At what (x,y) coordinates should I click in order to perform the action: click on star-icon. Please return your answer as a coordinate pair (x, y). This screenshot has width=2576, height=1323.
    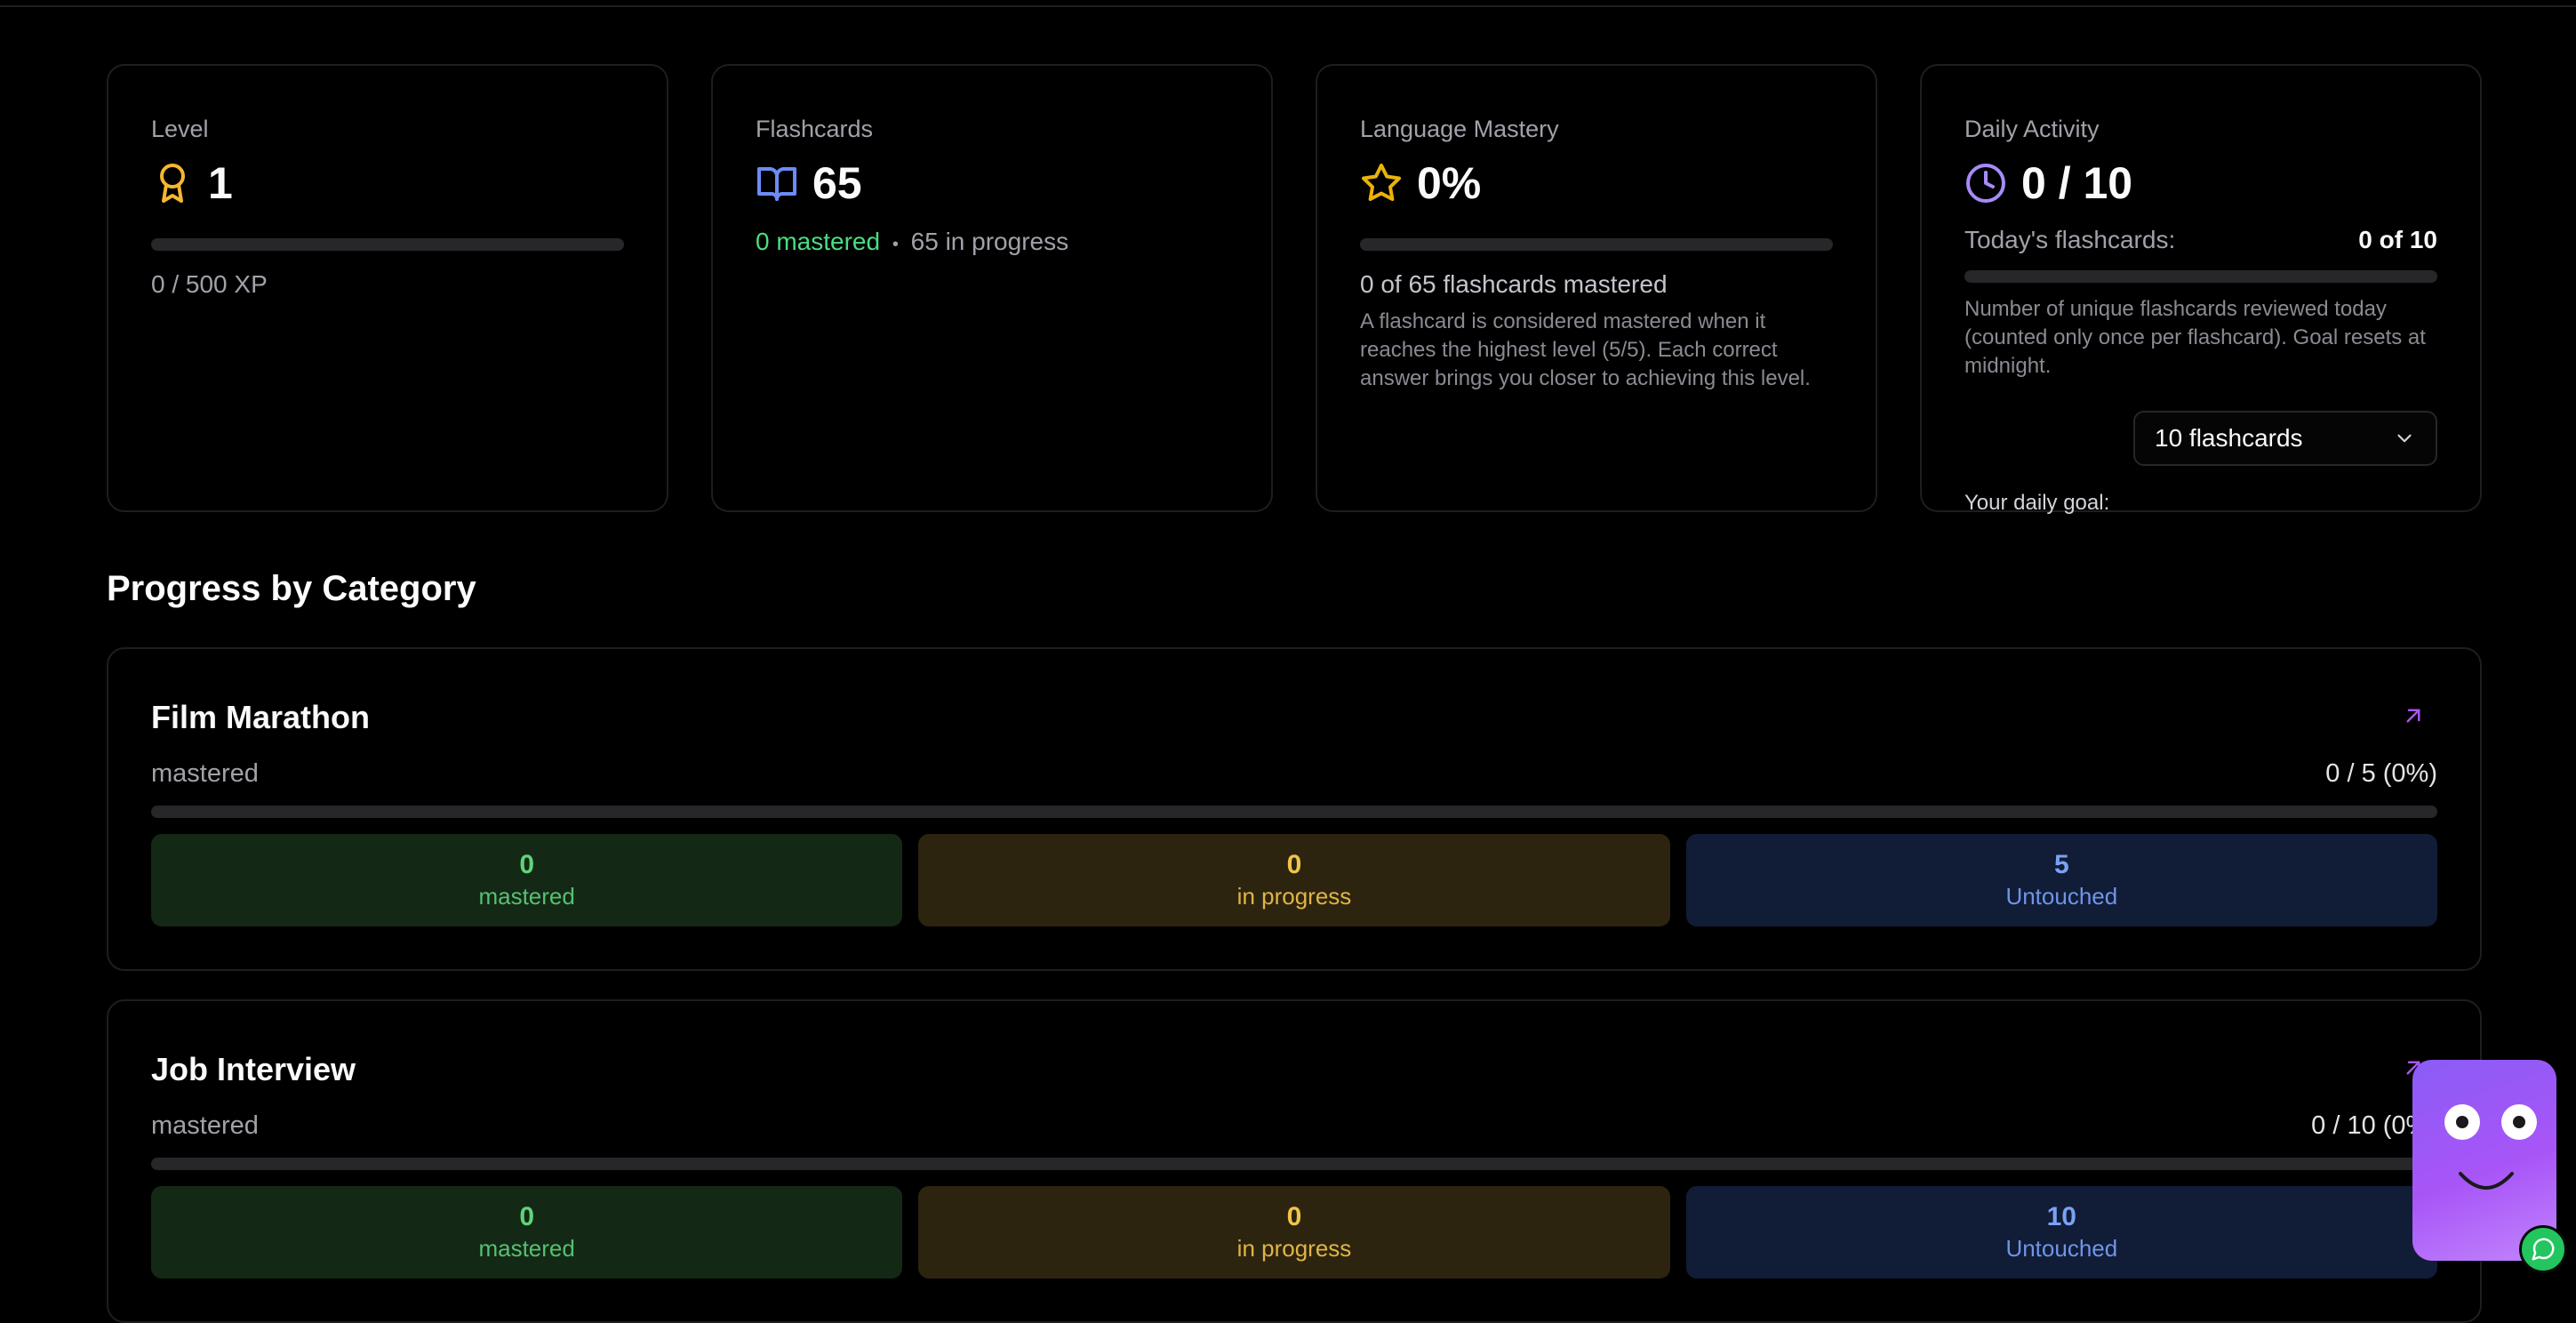
    Looking at the image, I should click on (1381, 183).